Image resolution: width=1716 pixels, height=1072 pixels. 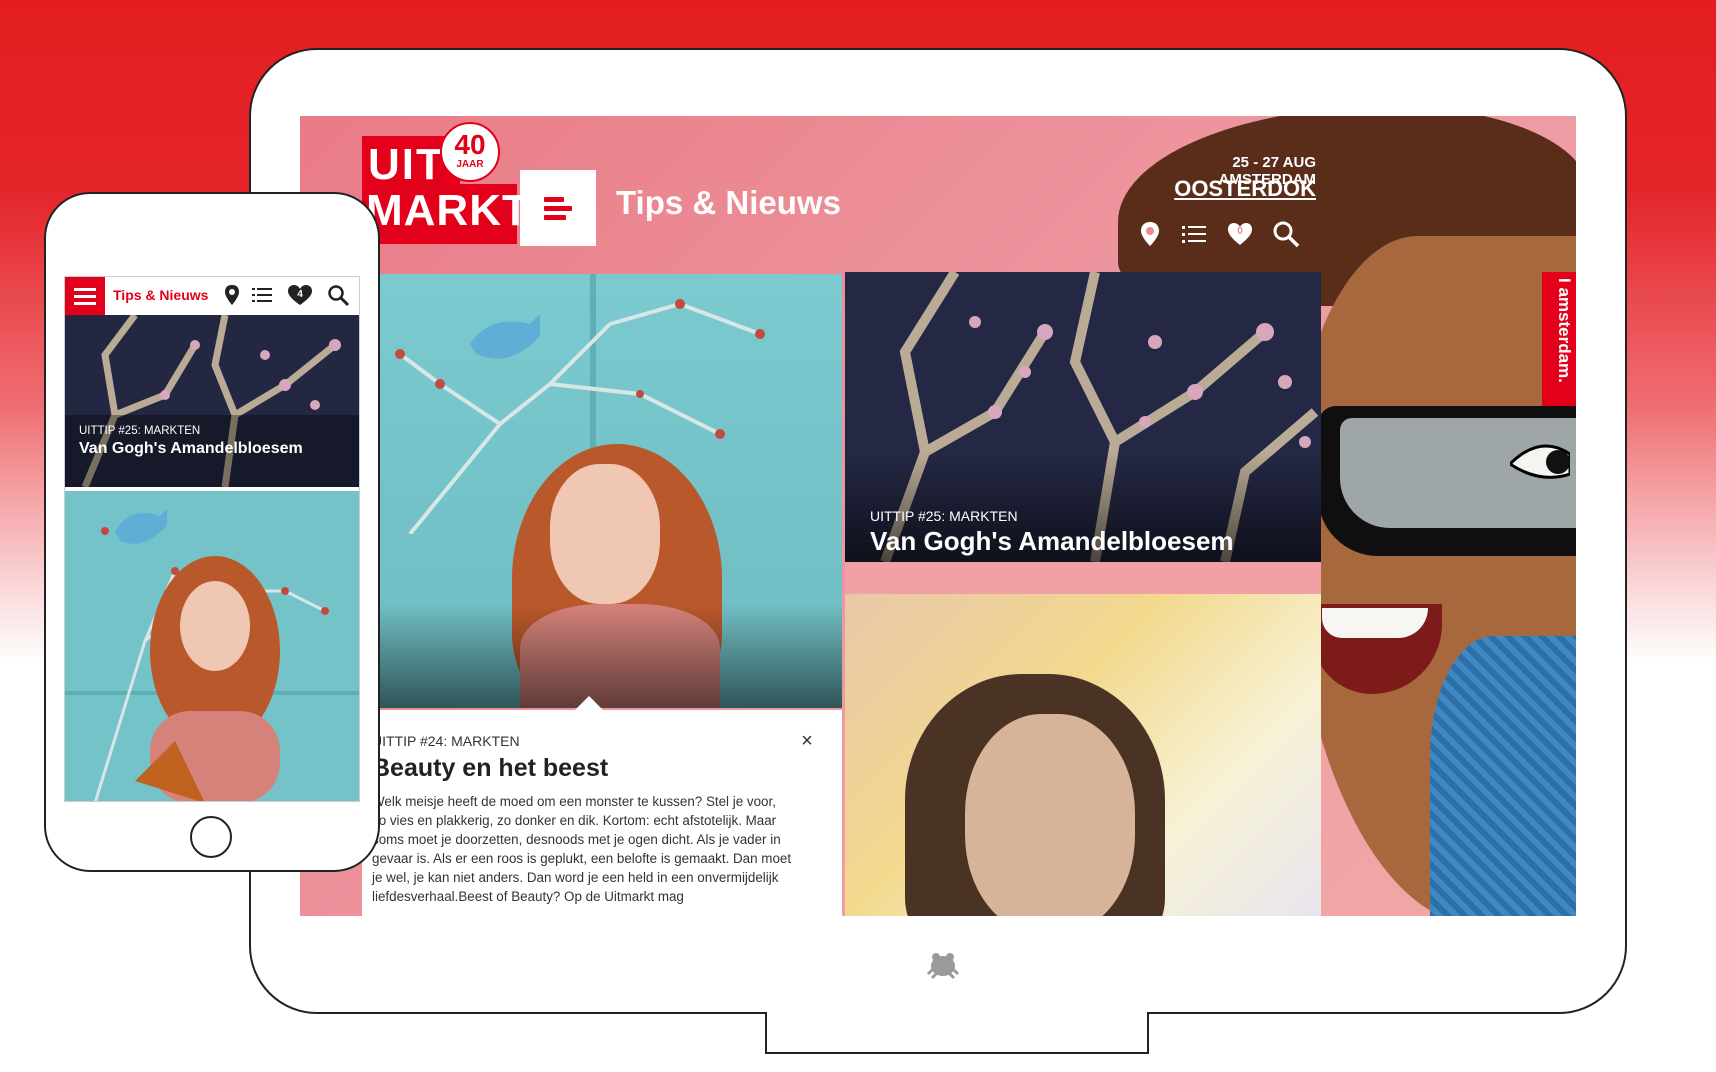 What do you see at coordinates (1375, 623) in the screenshot?
I see `illustration-teeth` at bounding box center [1375, 623].